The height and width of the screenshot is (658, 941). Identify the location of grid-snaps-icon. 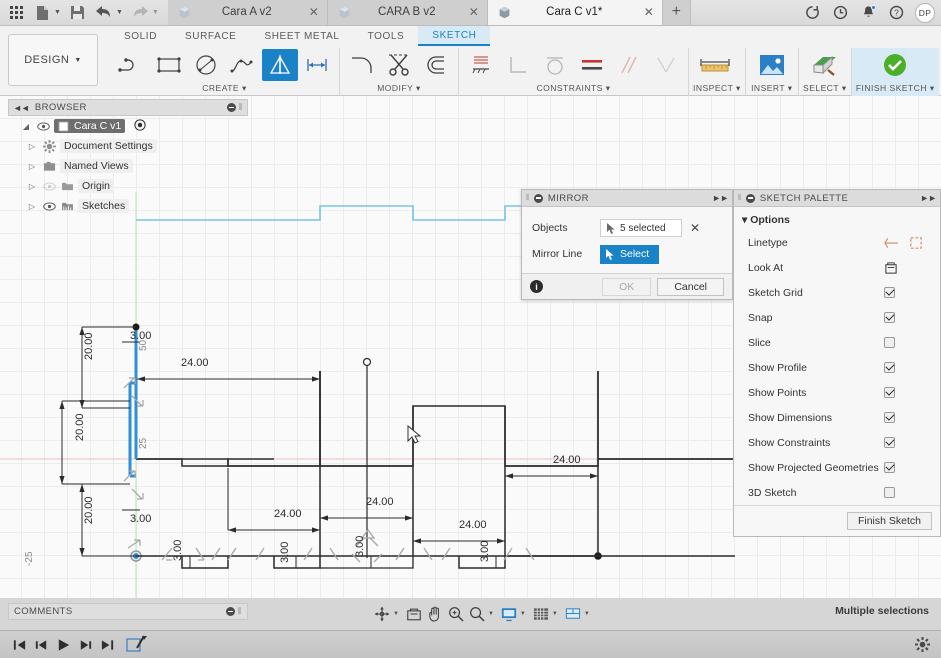
(541, 614).